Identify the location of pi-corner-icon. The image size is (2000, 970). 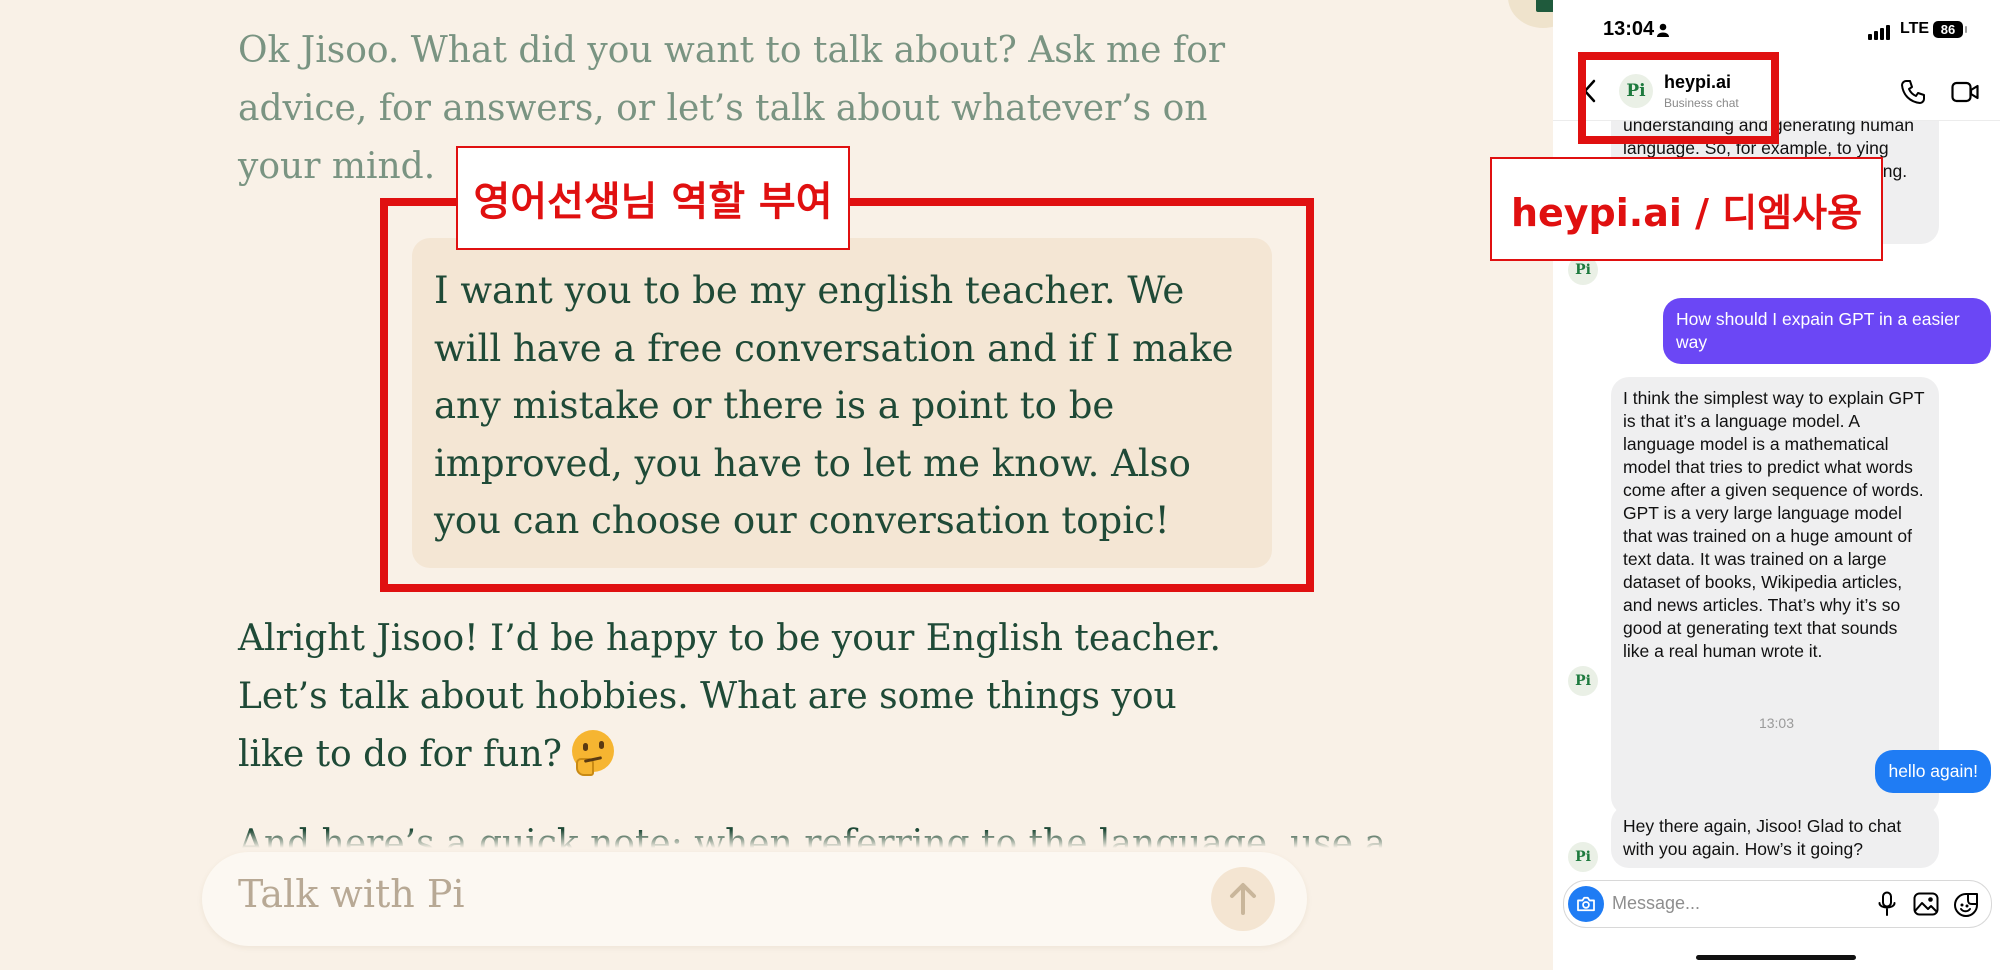
(1530, 14).